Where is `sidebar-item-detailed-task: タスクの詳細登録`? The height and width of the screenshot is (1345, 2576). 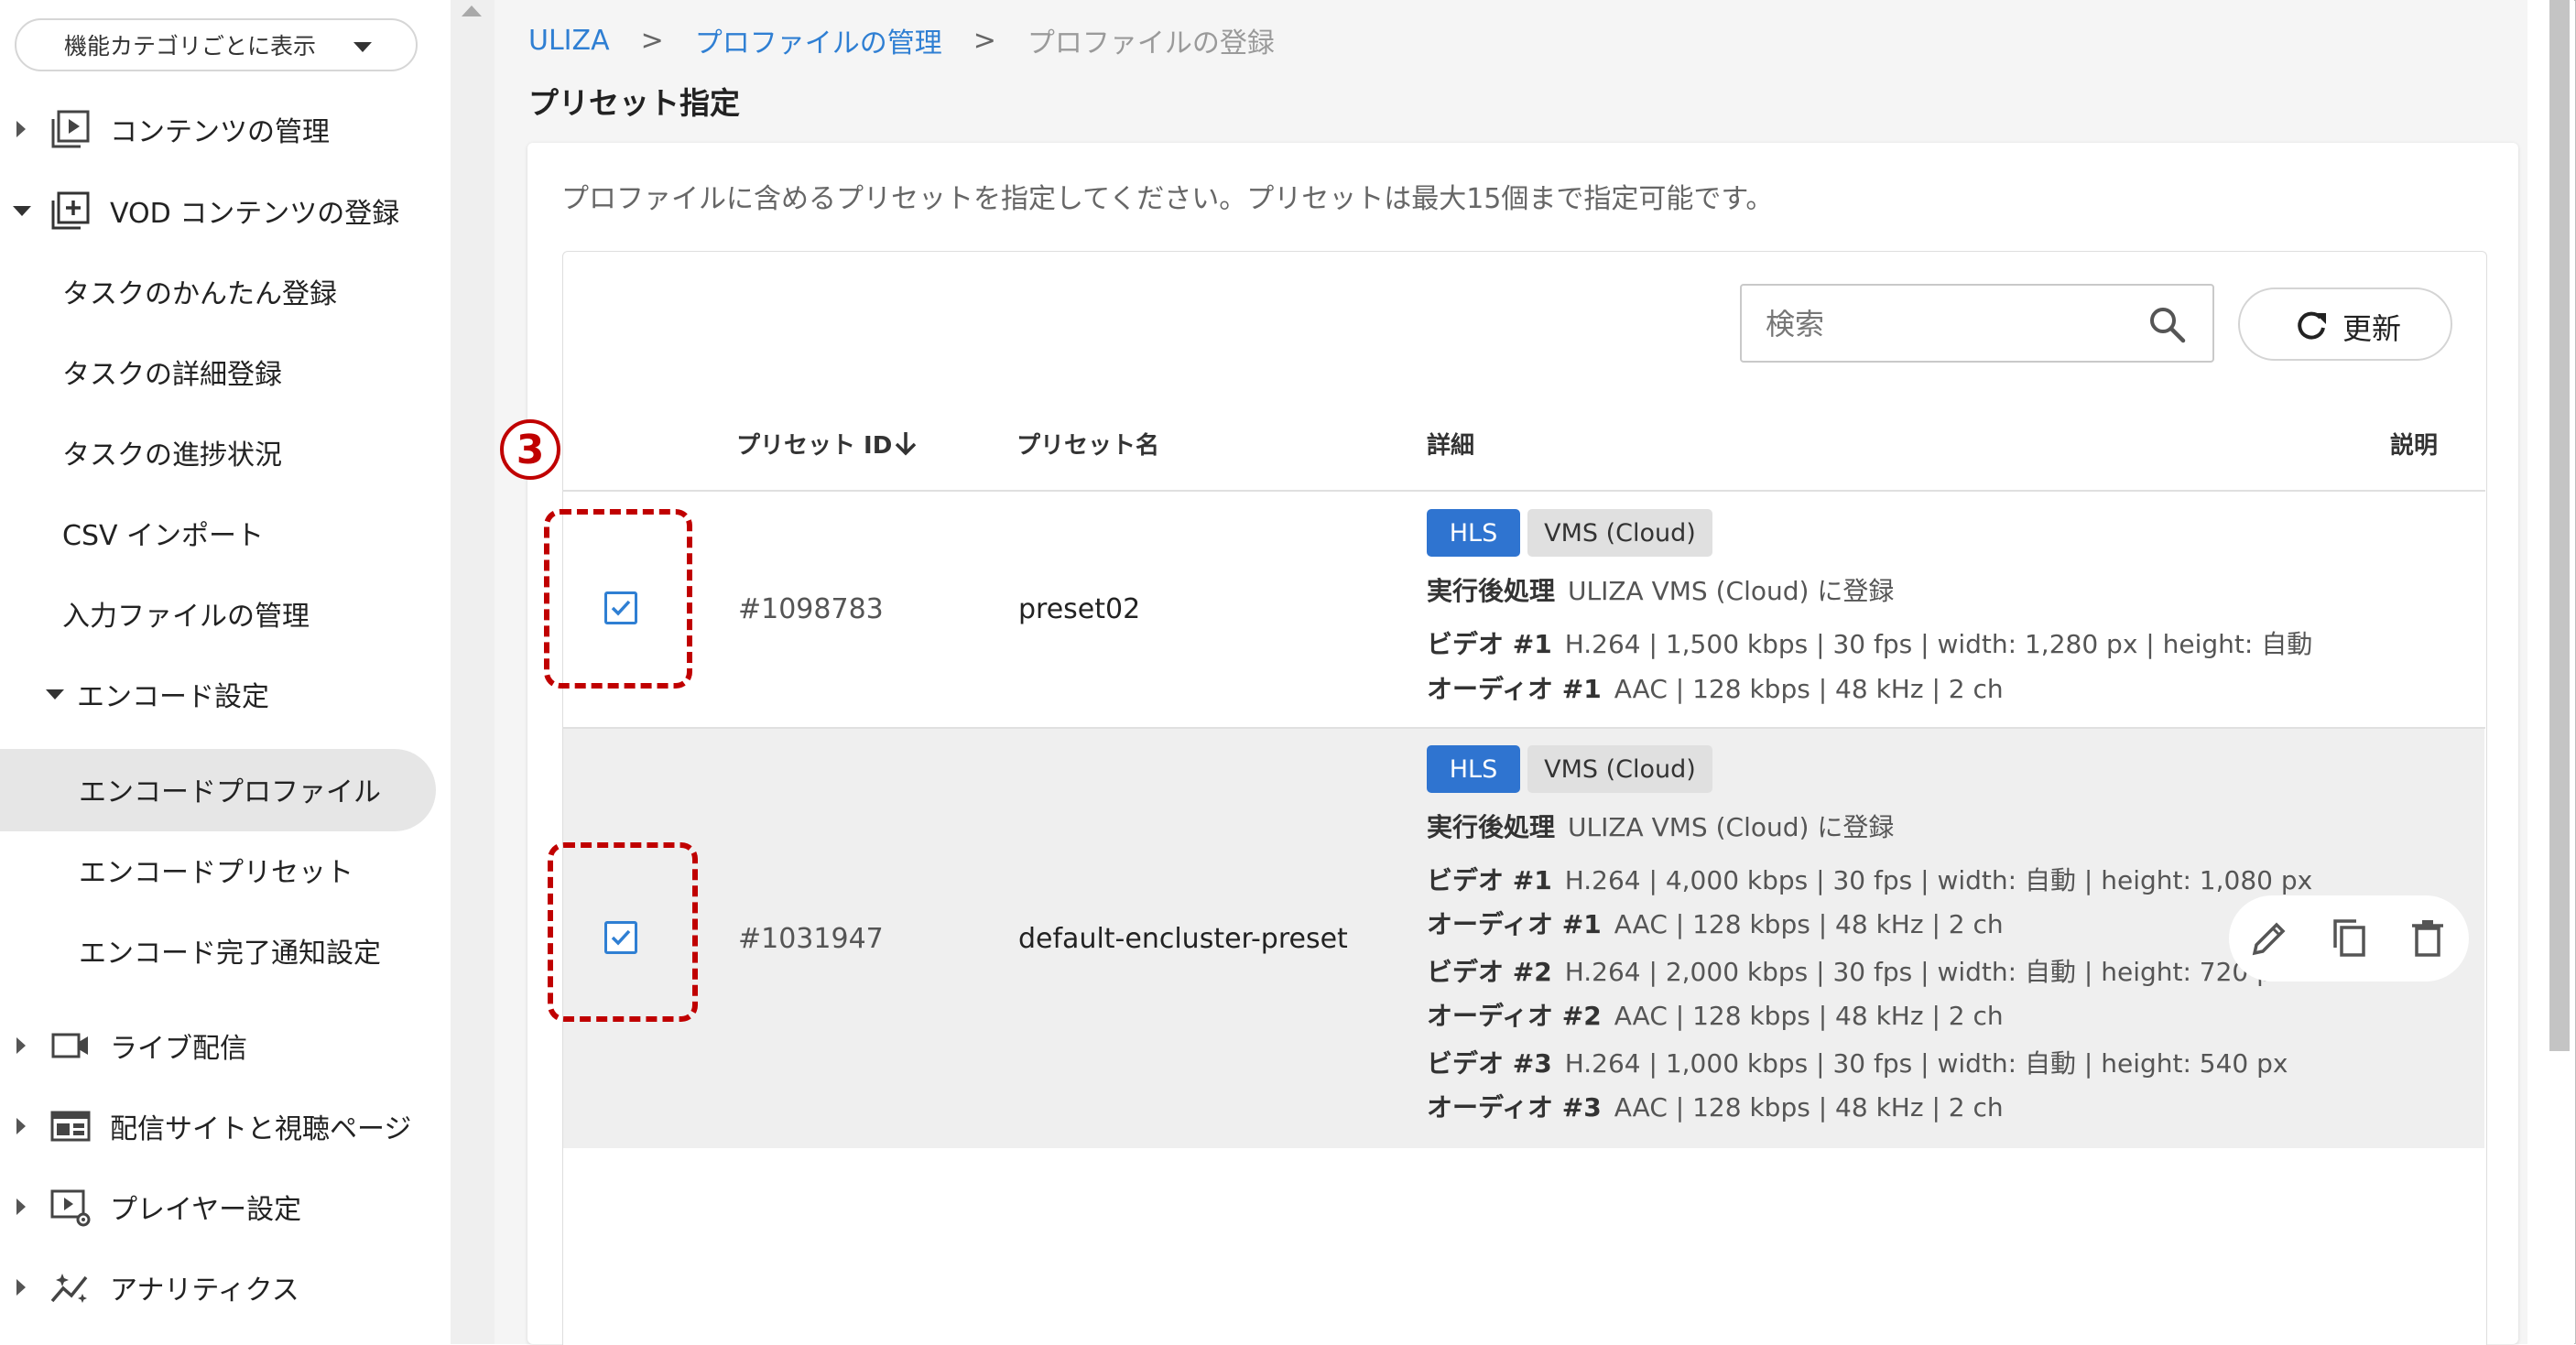
sidebar-item-detailed-task: タスクの詳細登録 is located at coordinates (225, 371).